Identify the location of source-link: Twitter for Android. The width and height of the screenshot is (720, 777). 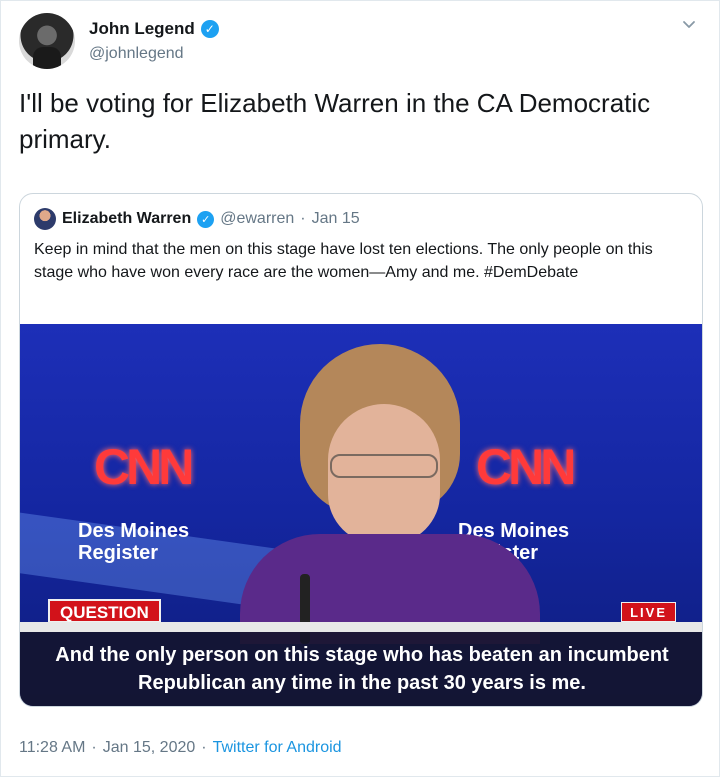
(277, 748).